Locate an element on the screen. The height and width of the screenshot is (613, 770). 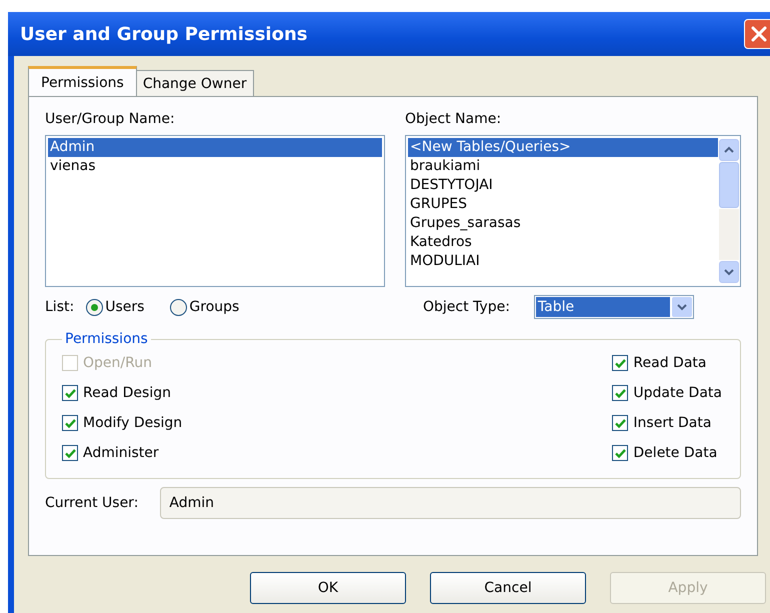
close-button is located at coordinates (757, 34).